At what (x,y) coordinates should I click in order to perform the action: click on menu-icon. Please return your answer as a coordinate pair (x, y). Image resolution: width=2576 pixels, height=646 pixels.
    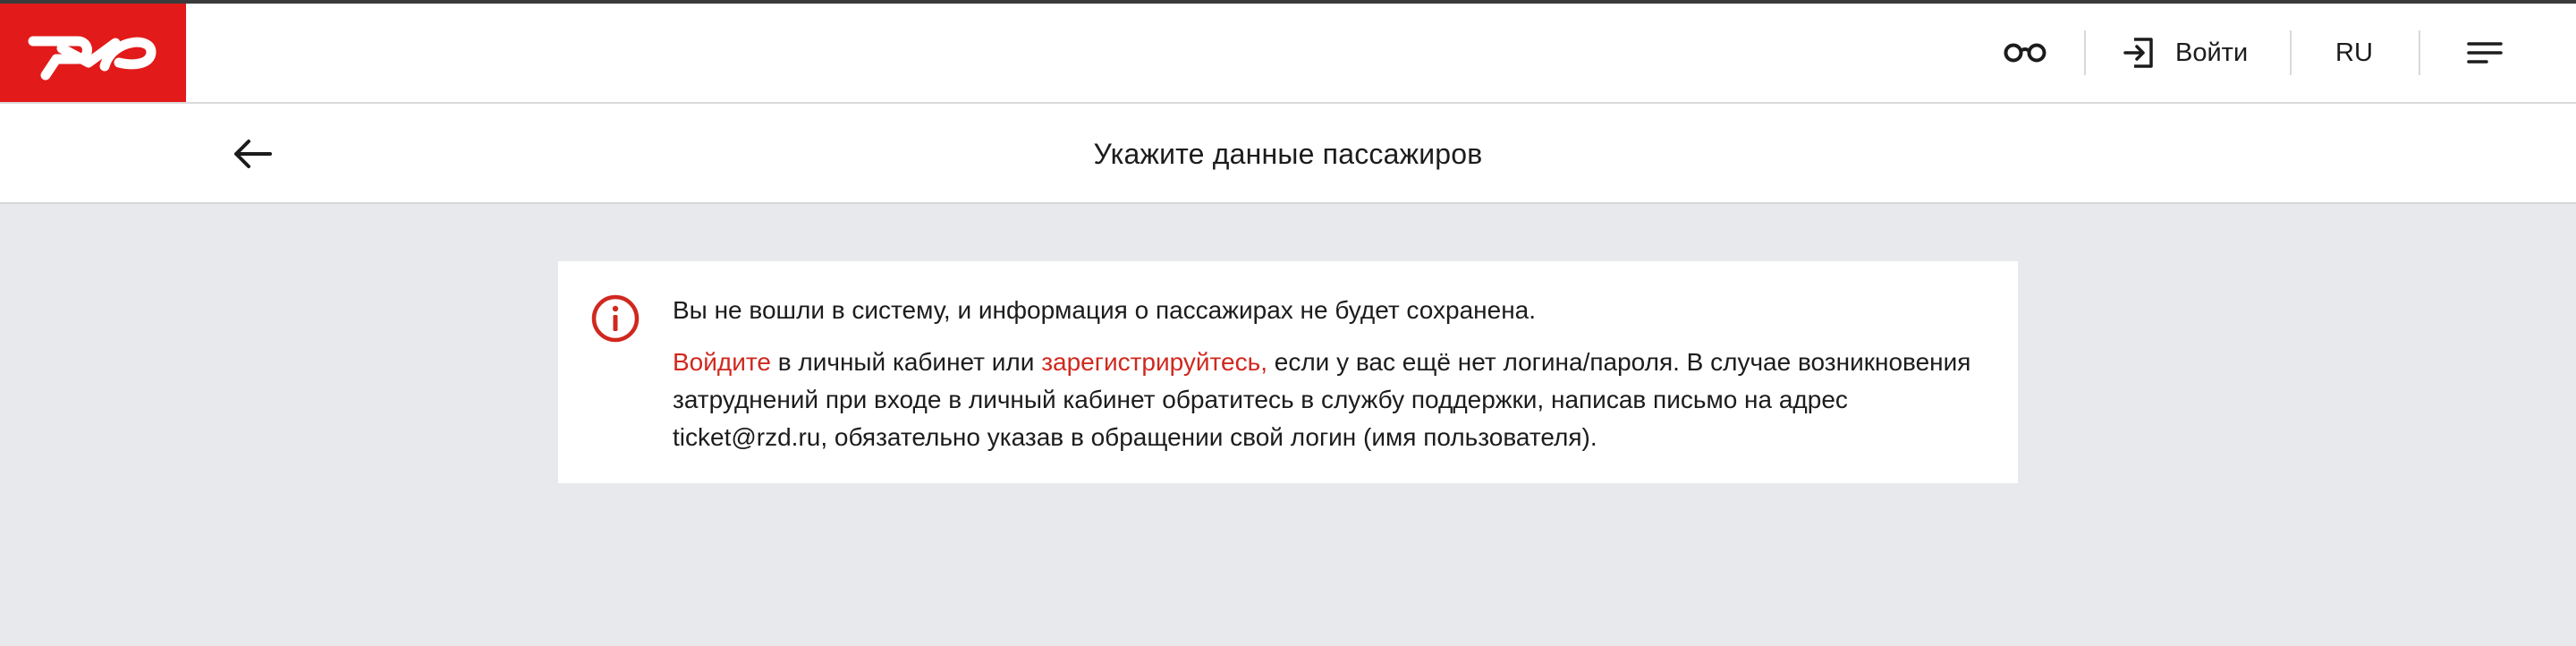
    Looking at the image, I should click on (2485, 53).